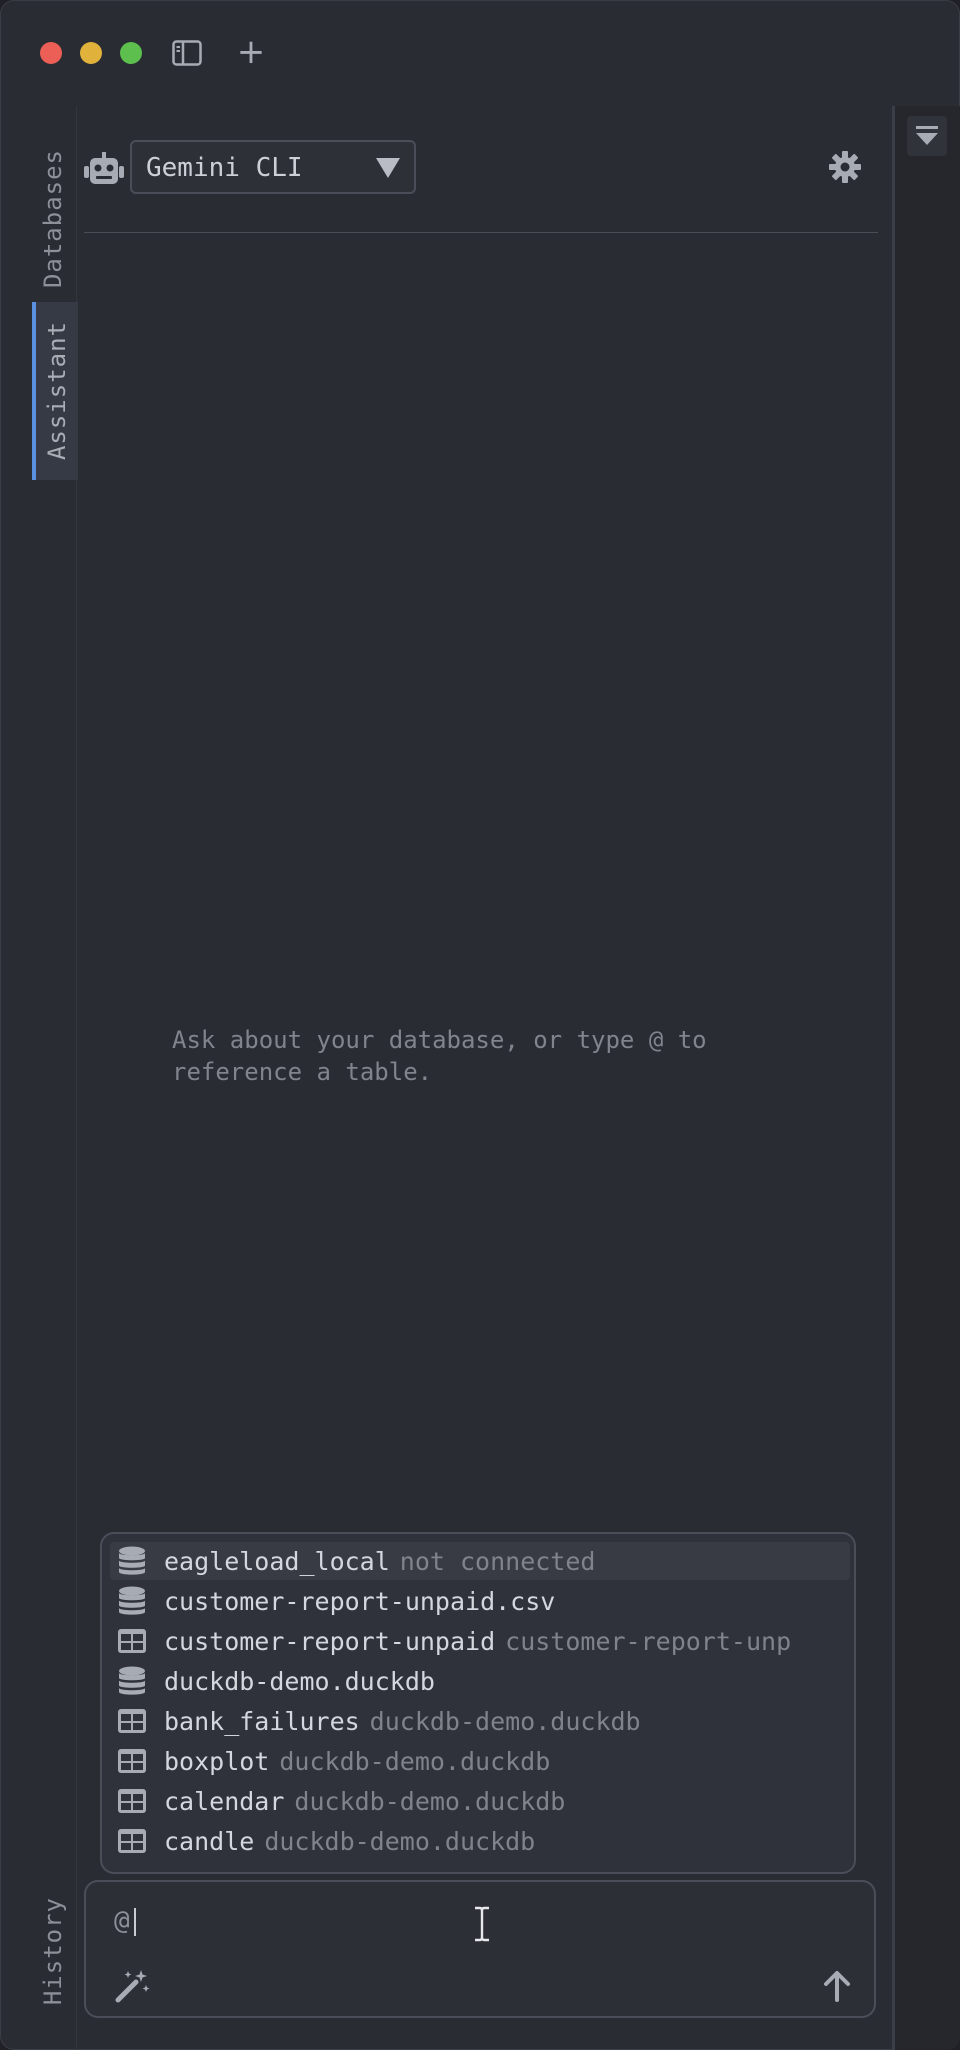  What do you see at coordinates (330, 1641) in the screenshot?
I see `mention-item-name: customer-report-unpaid` at bounding box center [330, 1641].